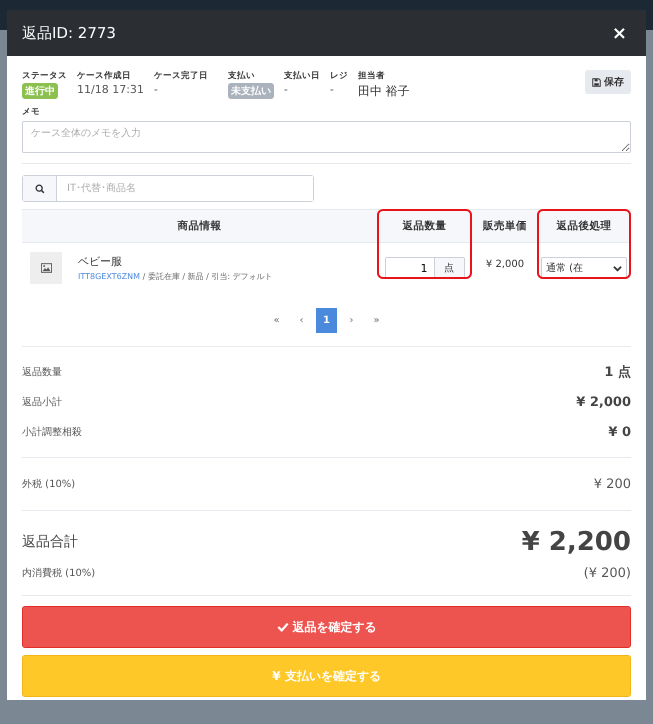 This screenshot has width=653, height=724. Describe the element at coordinates (619, 432) in the screenshot. I see `summary-value: ¥ 0` at that location.